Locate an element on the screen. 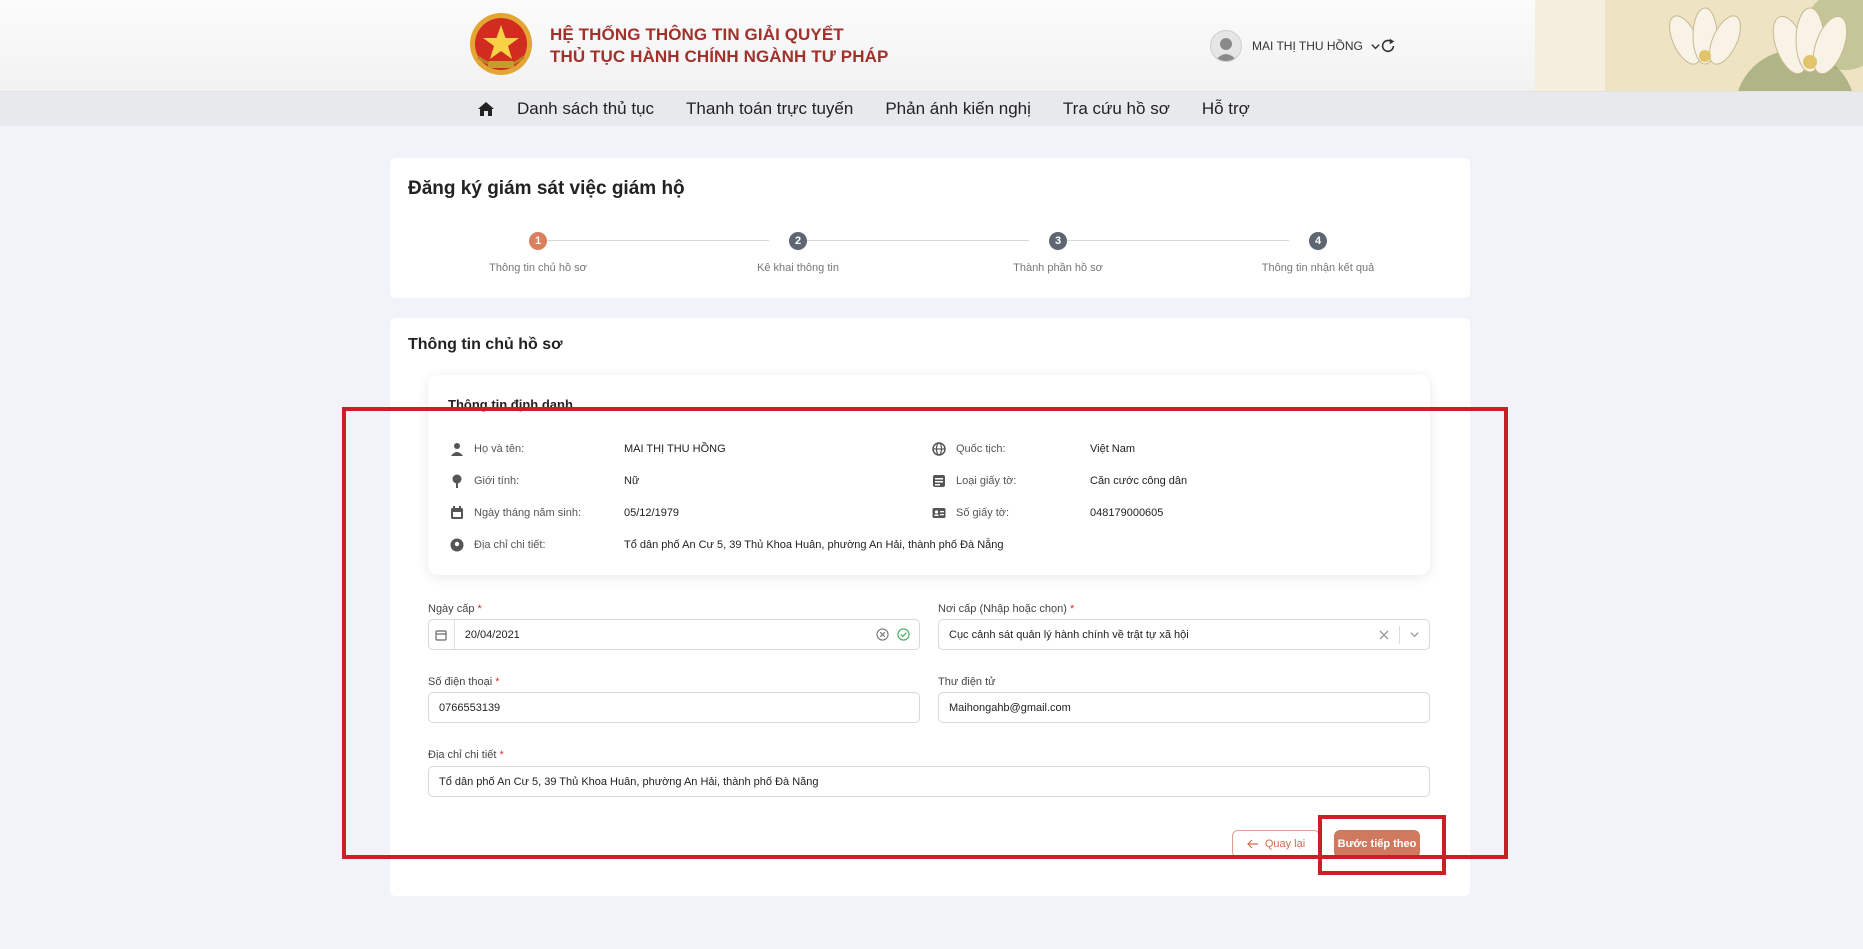 This screenshot has height=949, width=1863. page-title: Đăng ký giám sát việc giám hộ is located at coordinates (546, 188).